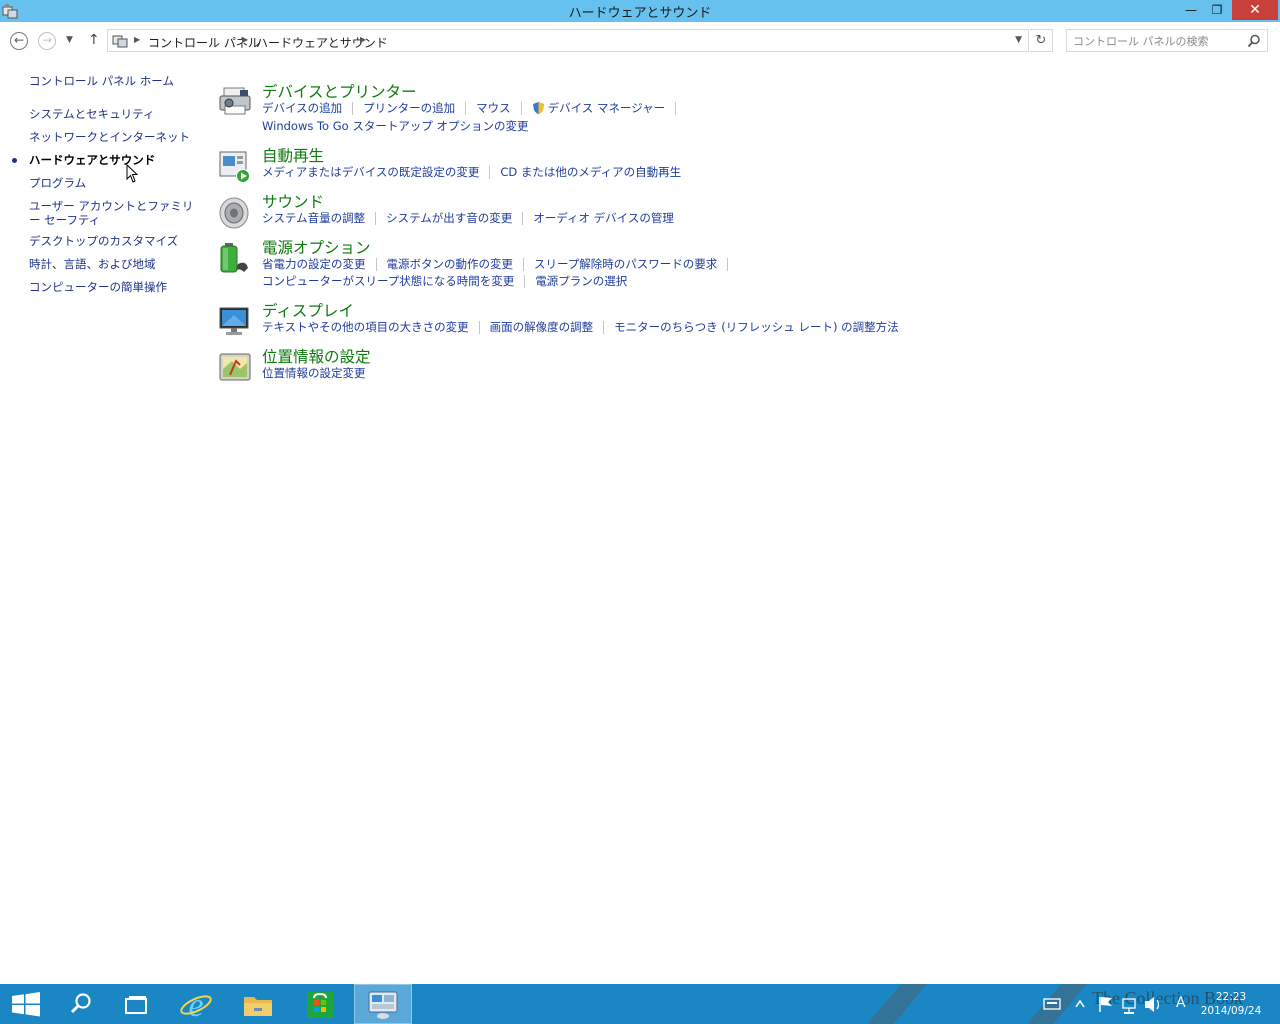 The height and width of the screenshot is (1024, 1280). What do you see at coordinates (1255, 10) in the screenshot?
I see `close-button: ✕` at bounding box center [1255, 10].